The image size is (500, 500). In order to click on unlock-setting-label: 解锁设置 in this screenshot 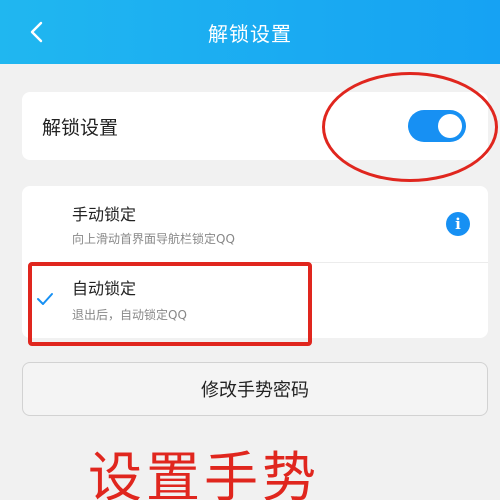, I will do `click(80, 127)`.